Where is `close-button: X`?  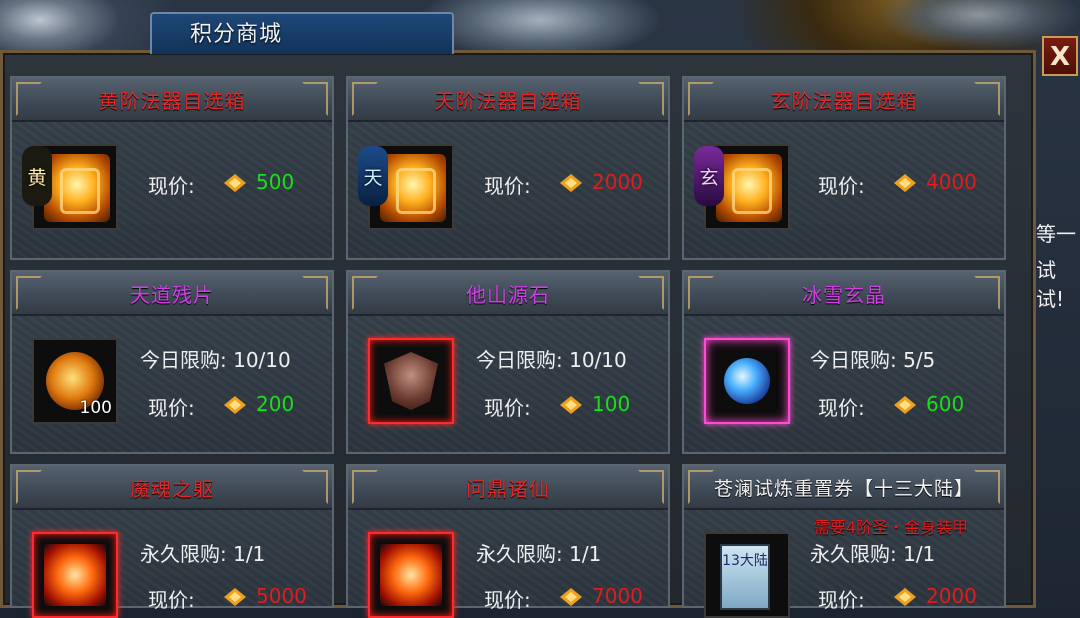 close-button: X is located at coordinates (1060, 56).